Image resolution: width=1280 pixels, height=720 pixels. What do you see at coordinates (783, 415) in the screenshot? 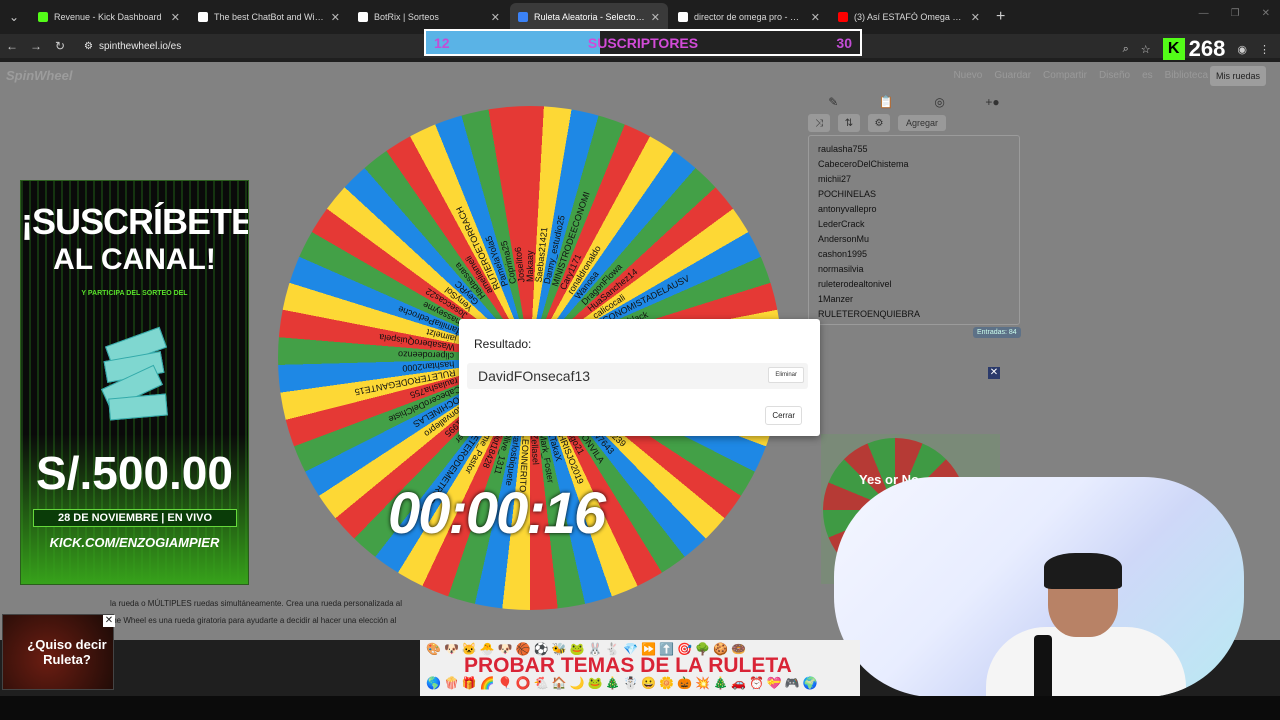
I see `close-dialog-button: Cerrar` at bounding box center [783, 415].